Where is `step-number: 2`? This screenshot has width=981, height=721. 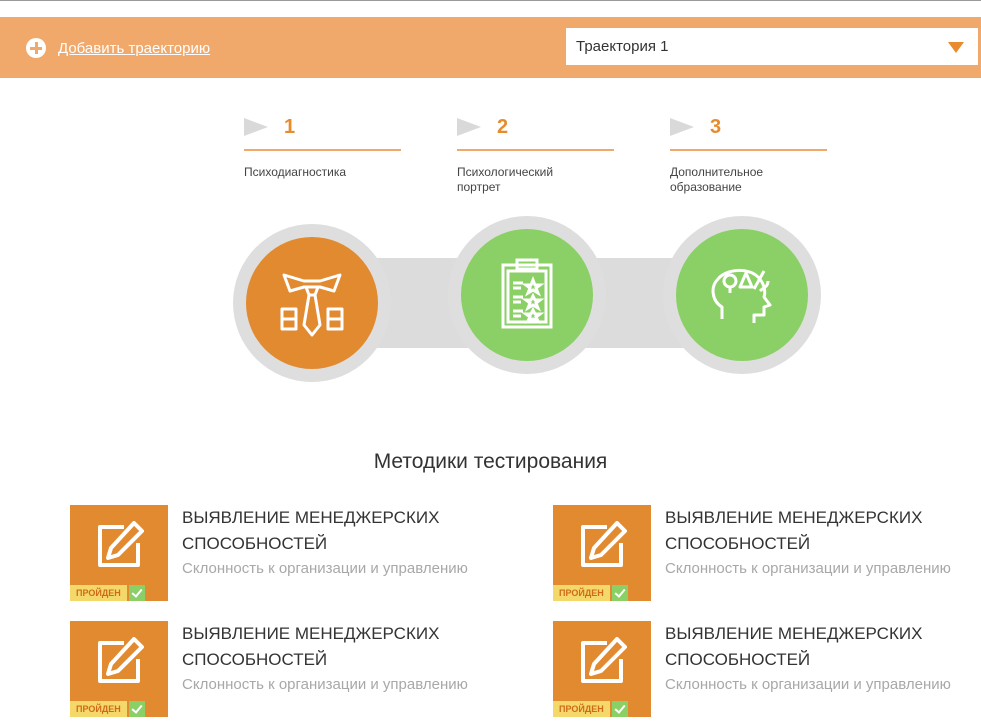 step-number: 2 is located at coordinates (503, 126).